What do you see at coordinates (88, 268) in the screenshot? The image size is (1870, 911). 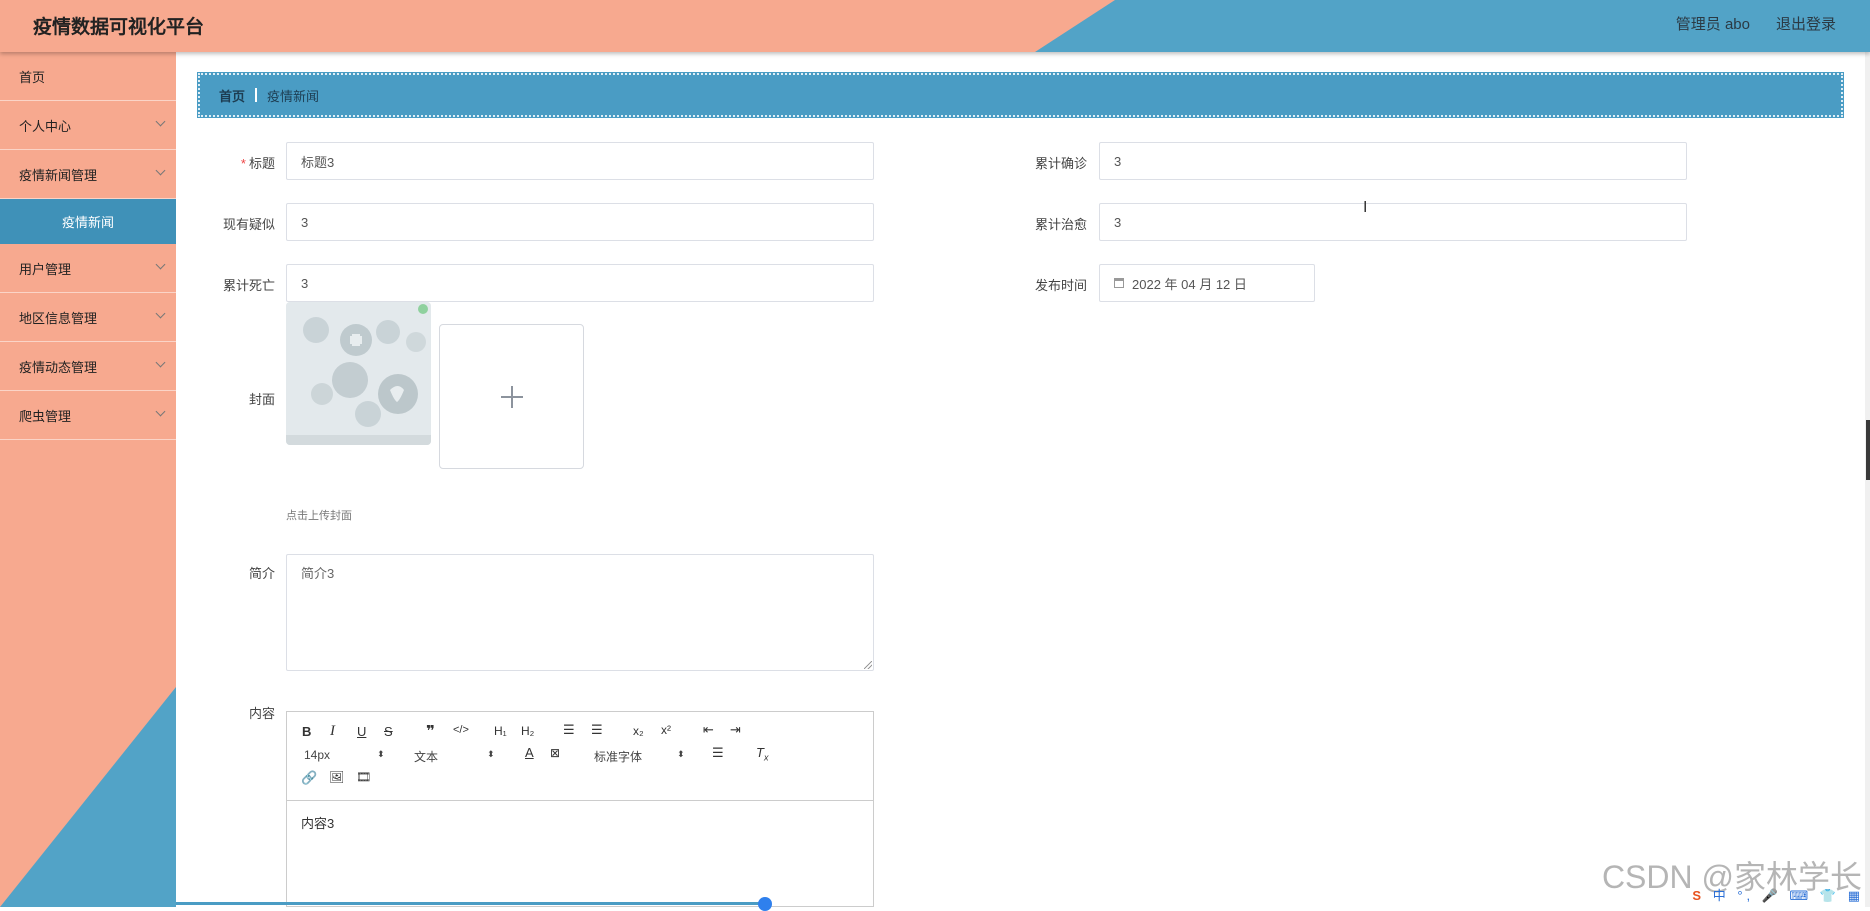 I see `sidebar-item-users: 用户管理` at bounding box center [88, 268].